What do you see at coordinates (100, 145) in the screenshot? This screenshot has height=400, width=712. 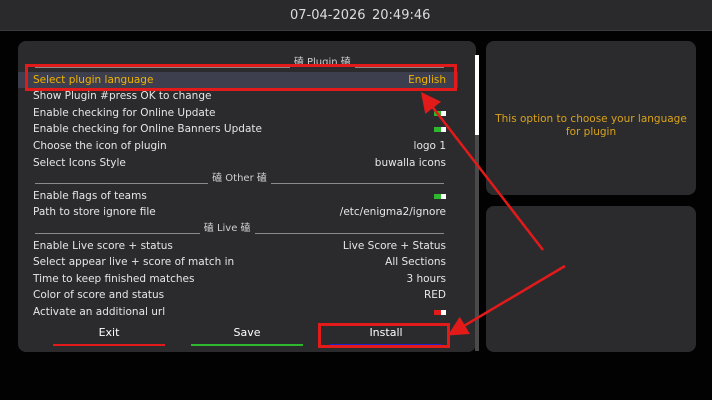 I see `setting-label: Choose the icon of plugin` at bounding box center [100, 145].